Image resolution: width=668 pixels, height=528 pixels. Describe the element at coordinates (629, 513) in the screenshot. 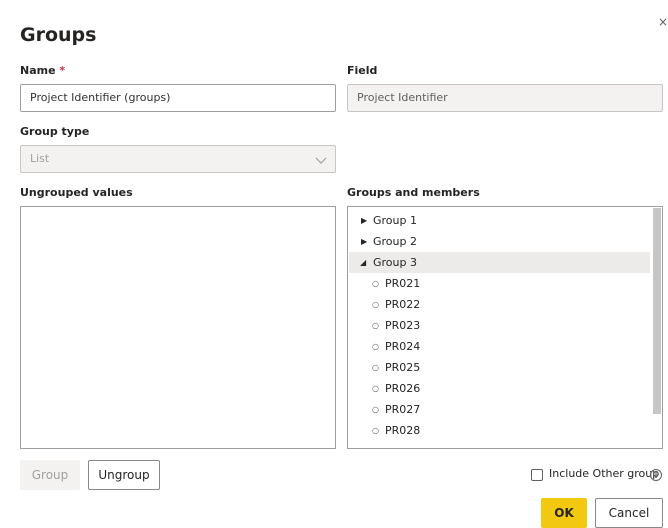

I see `cancel-button: Cancel` at that location.